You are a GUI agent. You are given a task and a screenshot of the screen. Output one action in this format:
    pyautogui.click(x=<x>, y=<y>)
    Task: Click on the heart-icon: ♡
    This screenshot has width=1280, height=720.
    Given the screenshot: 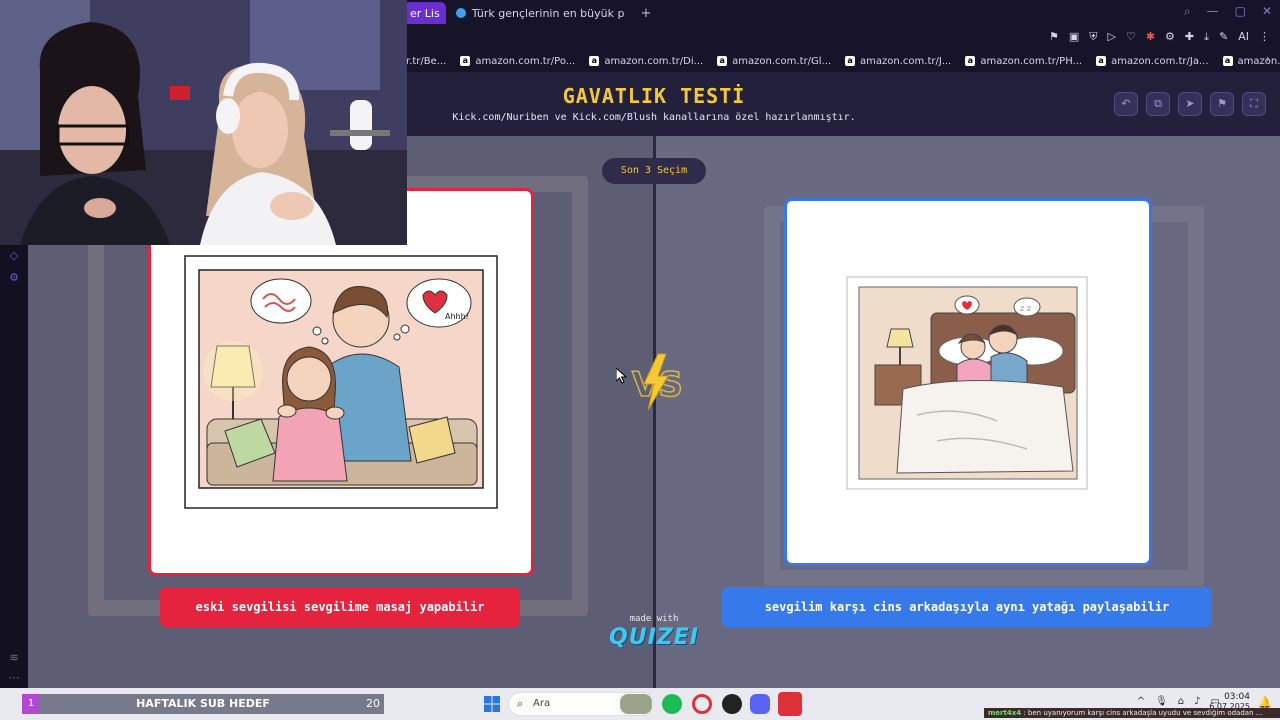 What is the action you would take?
    pyautogui.click(x=1131, y=37)
    